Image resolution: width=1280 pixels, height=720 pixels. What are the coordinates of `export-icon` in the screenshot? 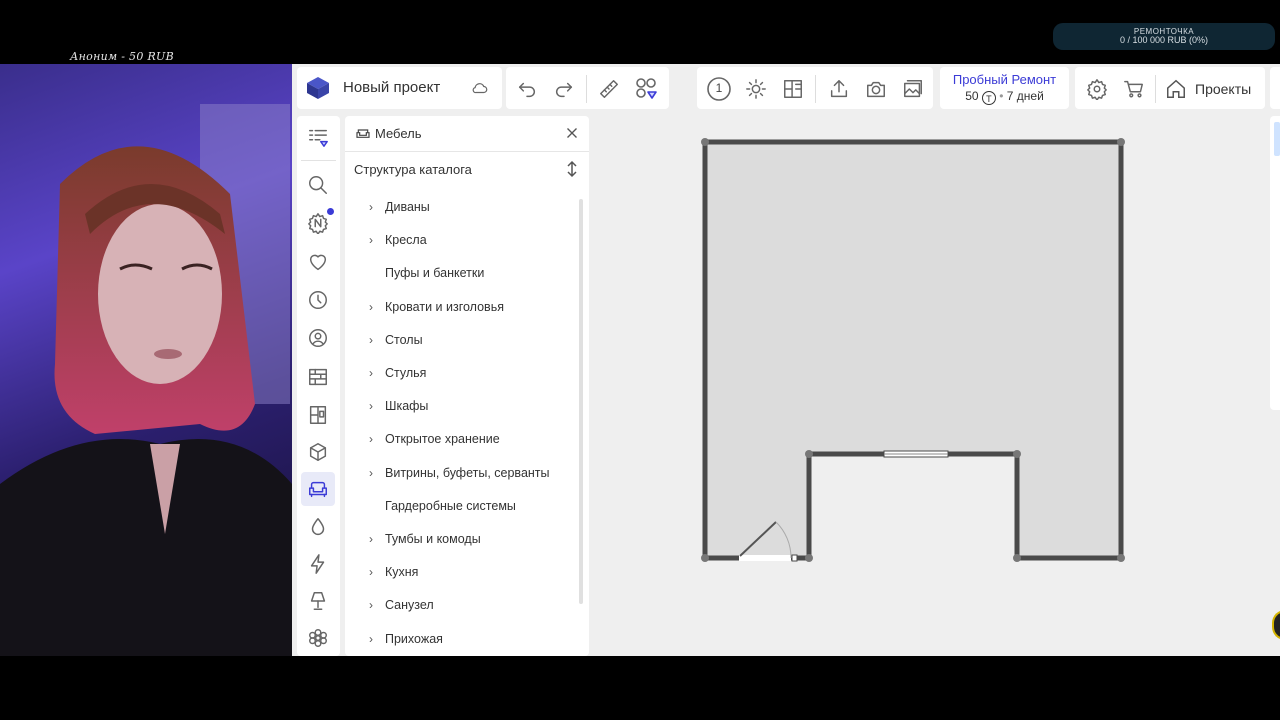 It's located at (839, 89).